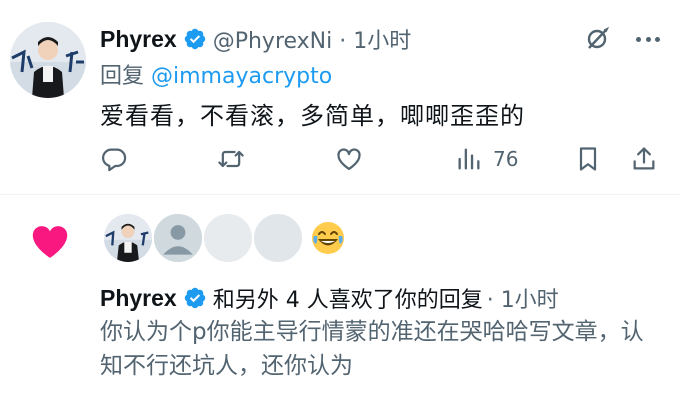  Describe the element at coordinates (506, 159) in the screenshot. I see `views-count: 76` at that location.